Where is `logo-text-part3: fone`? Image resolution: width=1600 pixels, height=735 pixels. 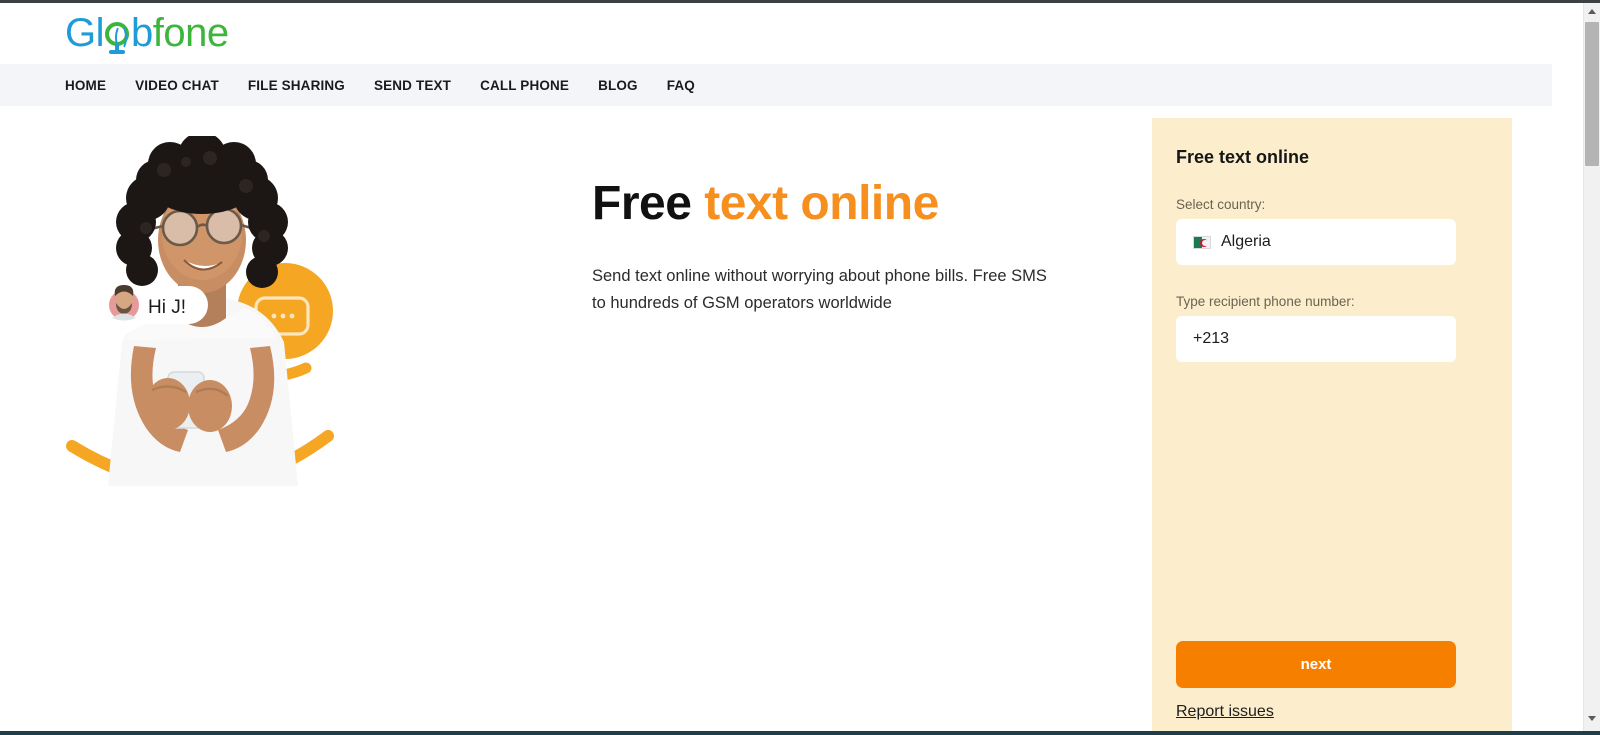
logo-text-part3: fone is located at coordinates (190, 33).